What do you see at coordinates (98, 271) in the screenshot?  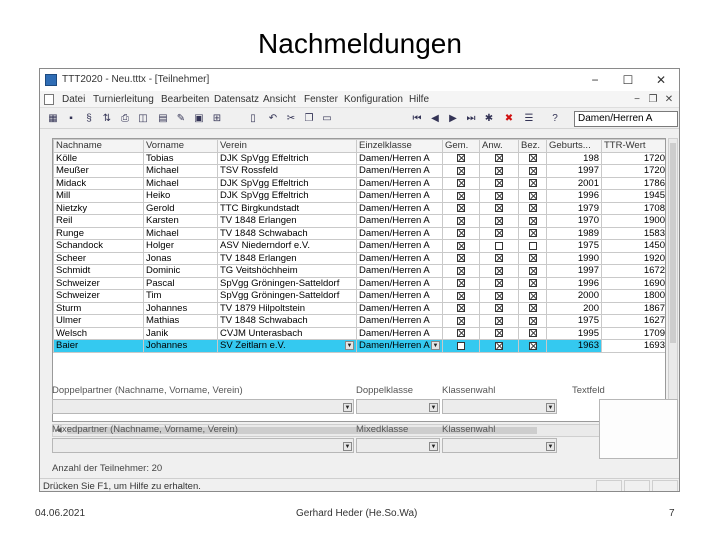 I see `cell-nachname: Schmidt` at bounding box center [98, 271].